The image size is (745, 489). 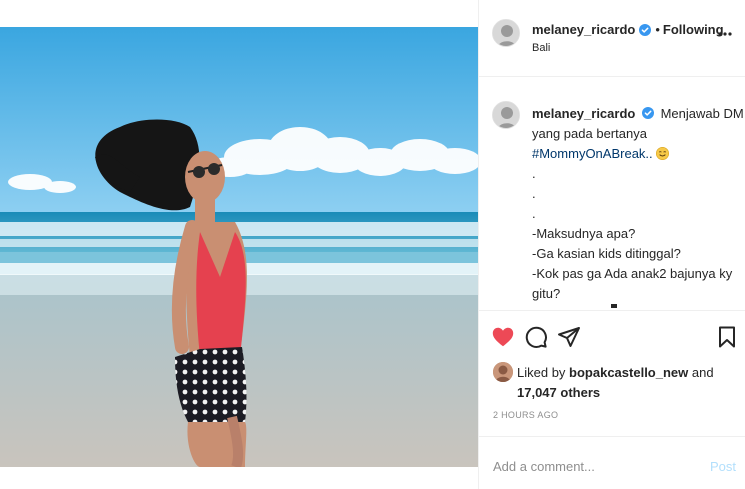 What do you see at coordinates (503, 372) in the screenshot?
I see `liker-avatar` at bounding box center [503, 372].